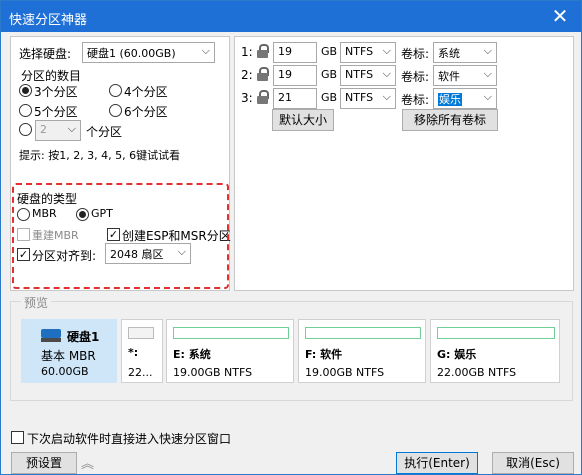 The image size is (582, 475). What do you see at coordinates (56, 92) in the screenshot?
I see `radio-3-partitions-label: 3个分区` at bounding box center [56, 92].